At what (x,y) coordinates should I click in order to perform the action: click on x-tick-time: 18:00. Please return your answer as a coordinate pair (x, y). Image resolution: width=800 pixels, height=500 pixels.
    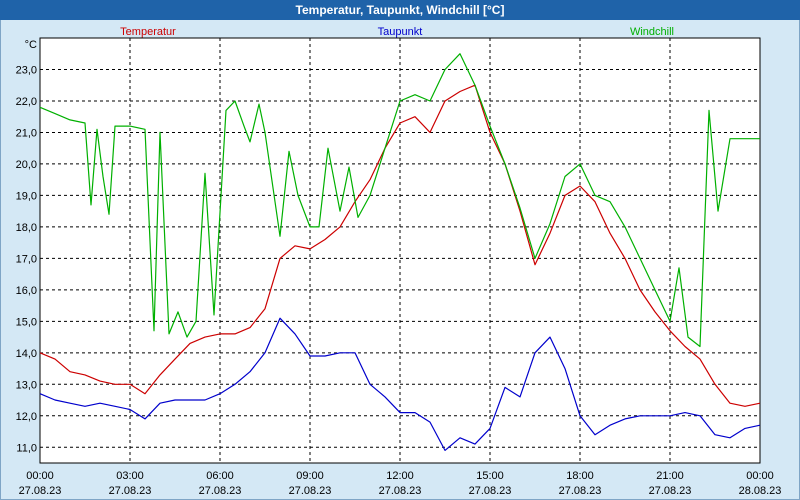
    Looking at the image, I should click on (580, 476).